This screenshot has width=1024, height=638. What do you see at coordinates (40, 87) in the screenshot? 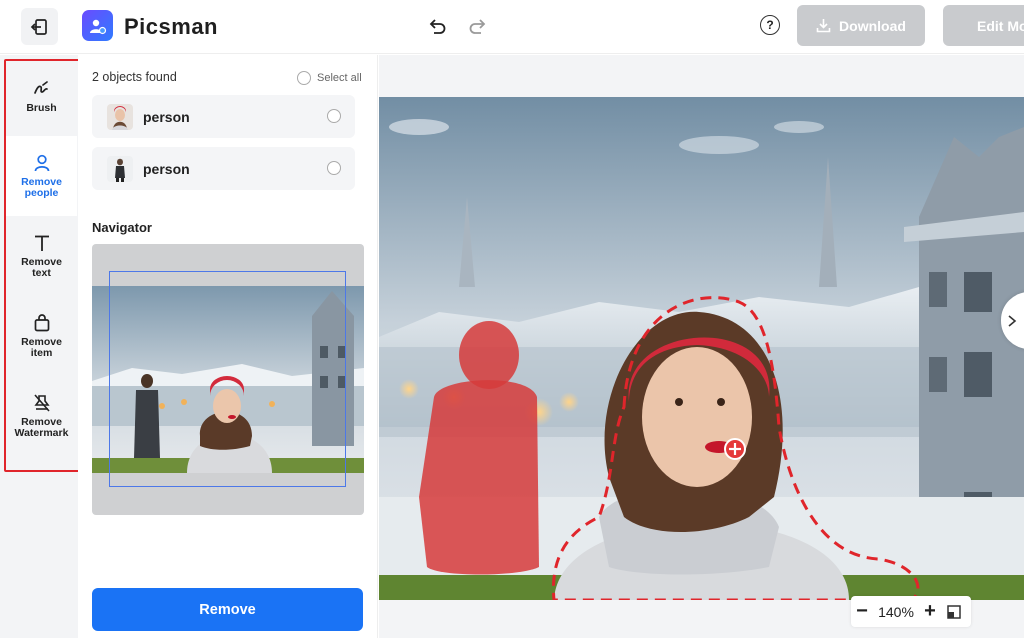
I see `brush-icon` at bounding box center [40, 87].